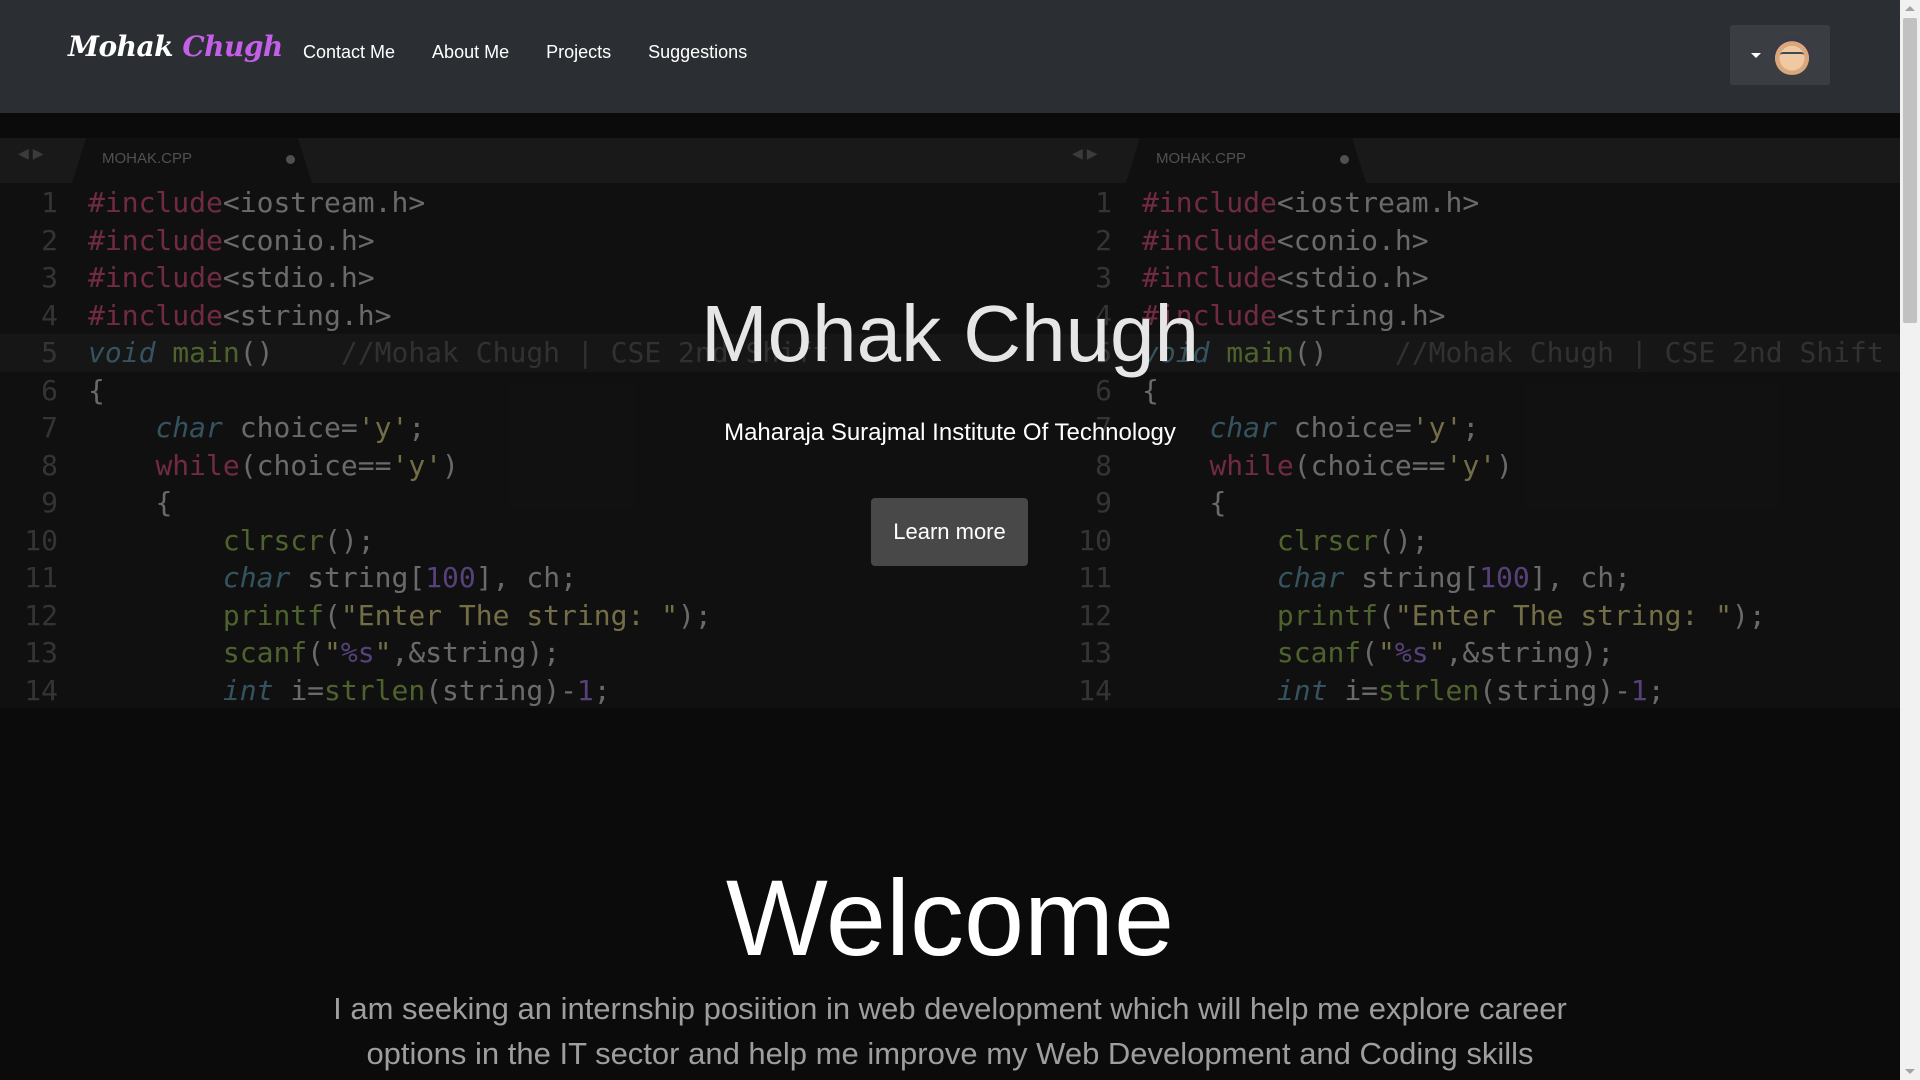 This screenshot has width=1920, height=1080. What do you see at coordinates (1910, 8) in the screenshot?
I see `scroll-up-arrow-icon` at bounding box center [1910, 8].